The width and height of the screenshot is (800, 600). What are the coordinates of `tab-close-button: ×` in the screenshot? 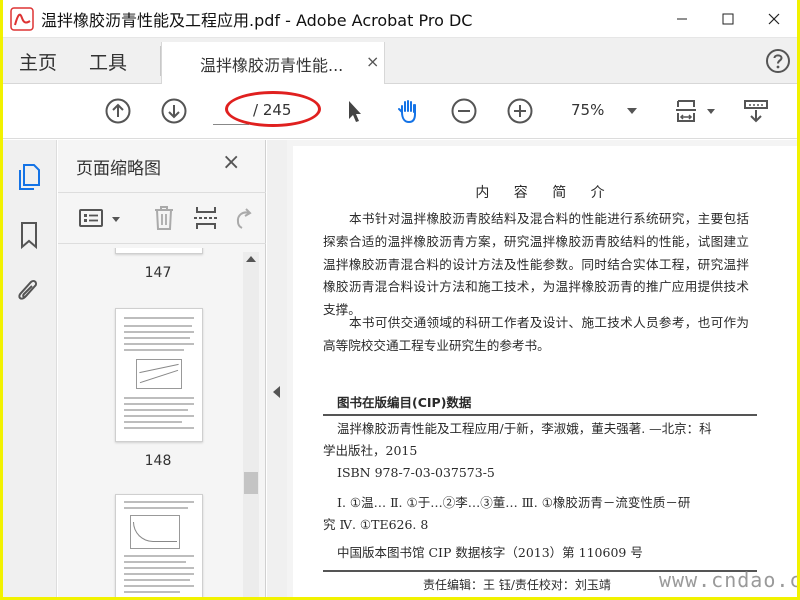 It's located at (372, 61).